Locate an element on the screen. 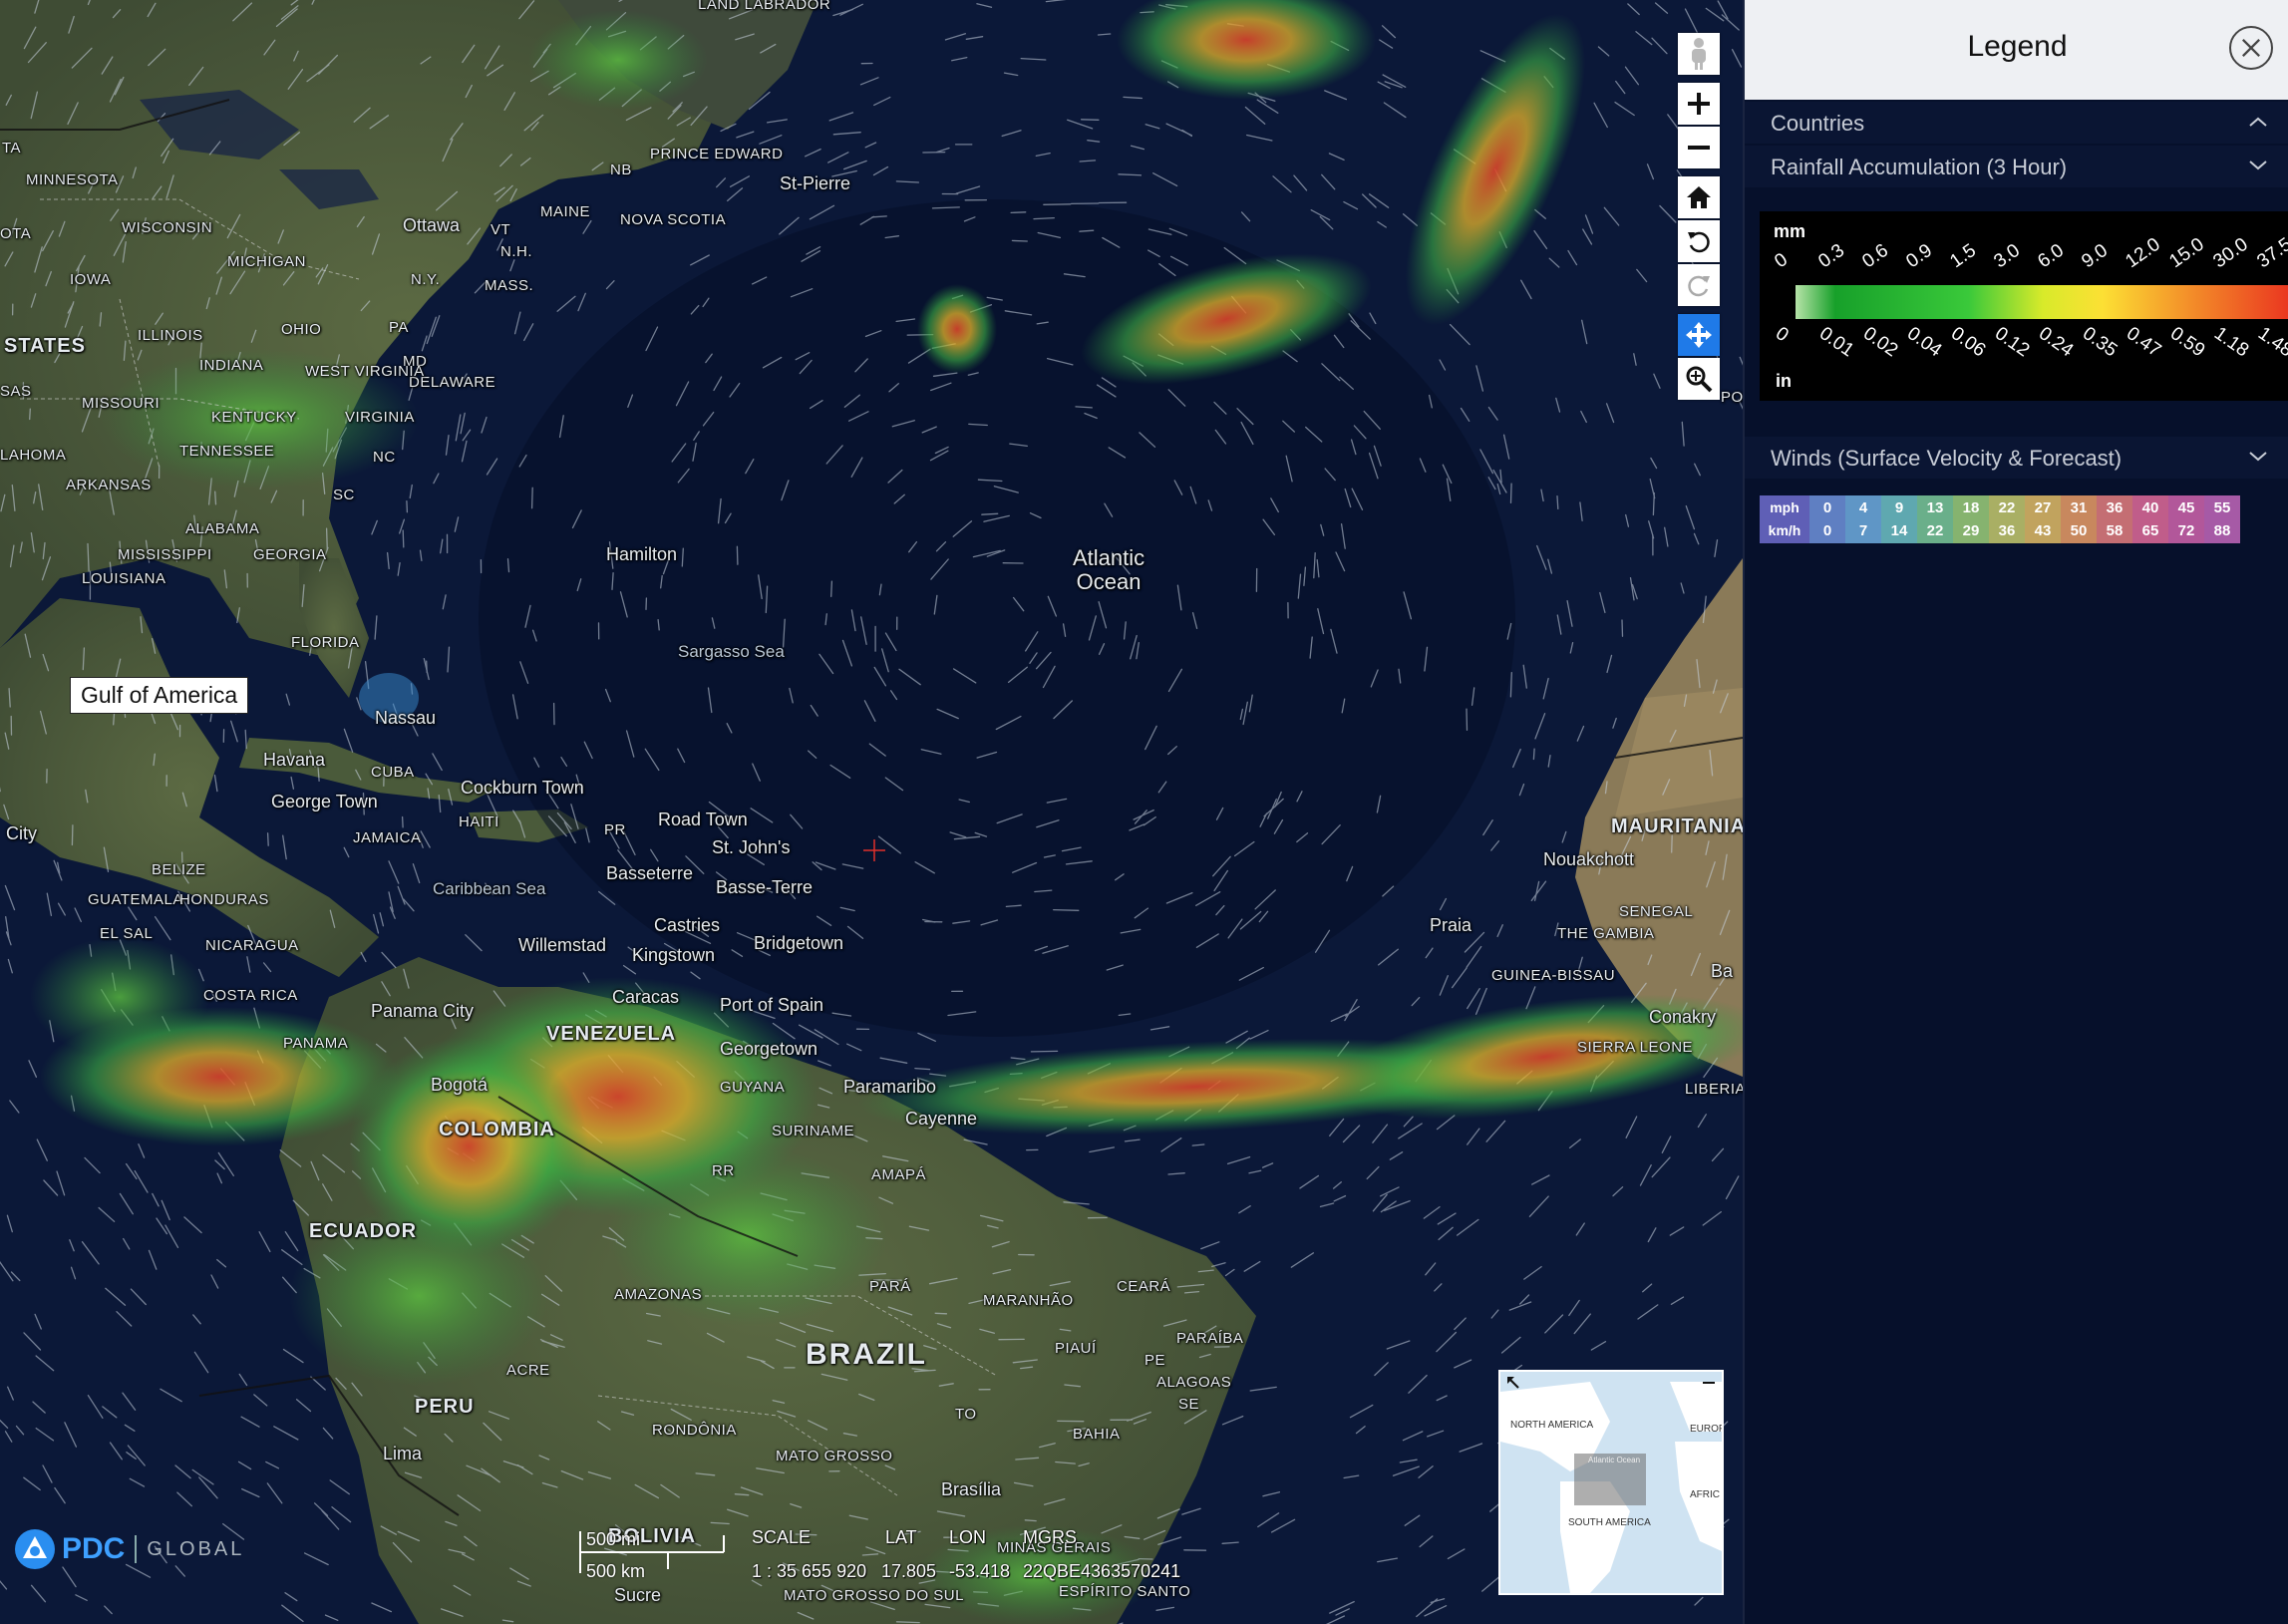 This screenshot has width=2288, height=1624. legend-section-countries: Countries is located at coordinates (2017, 123).